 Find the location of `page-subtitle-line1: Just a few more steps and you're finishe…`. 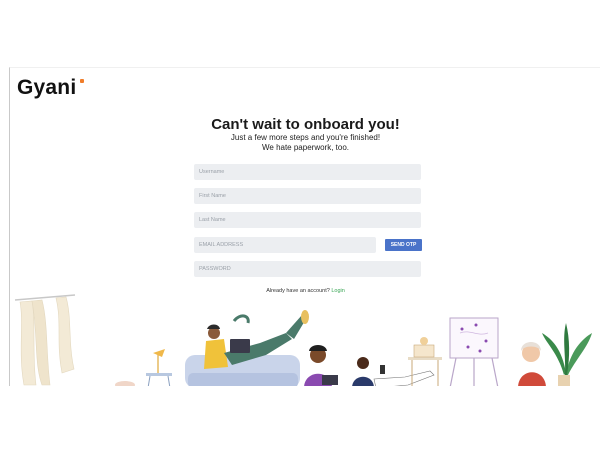

page-subtitle-line1: Just a few more steps and you're finishe… is located at coordinates (305, 137).